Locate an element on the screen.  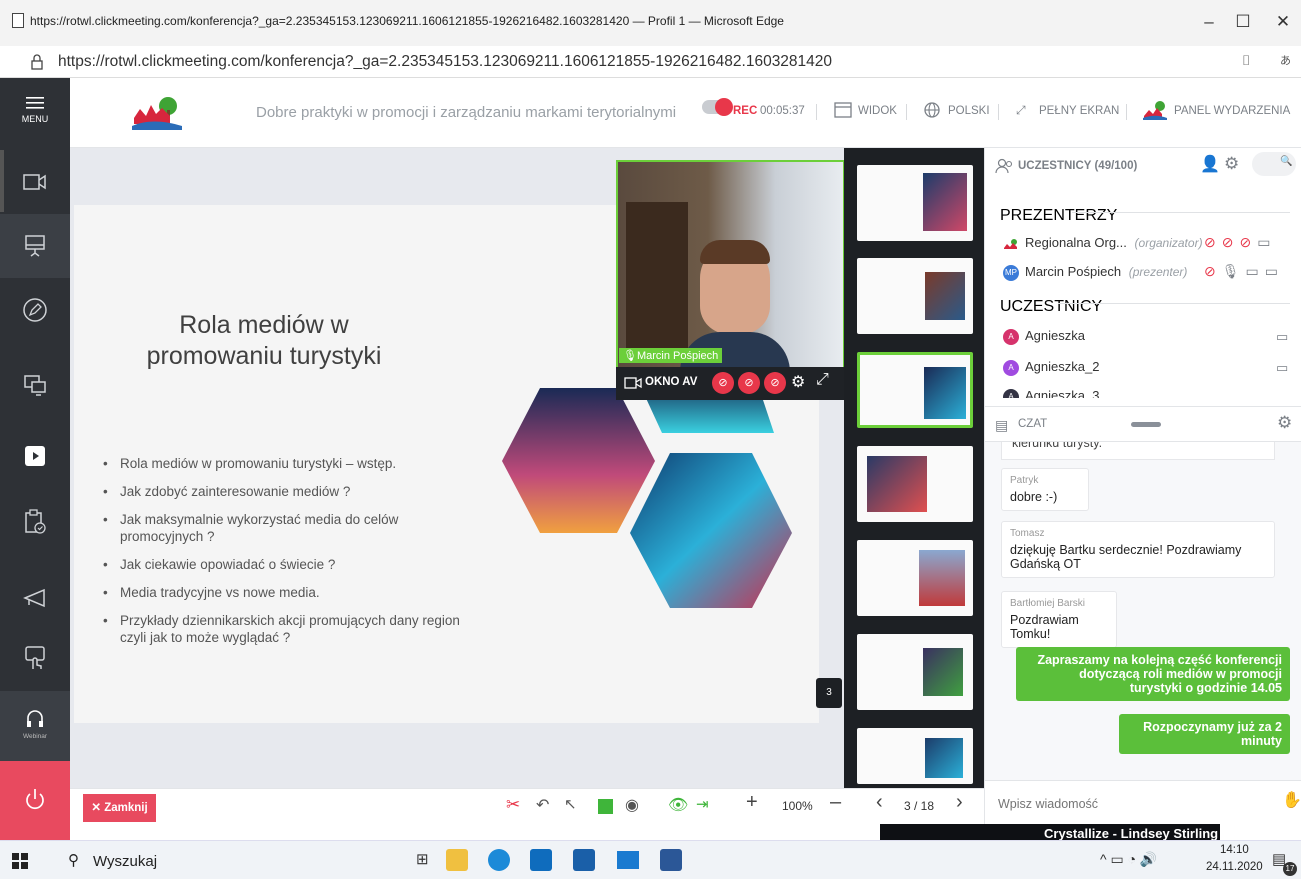
close-presentation-button: ✕ Zamknij is located at coordinates (119, 808).